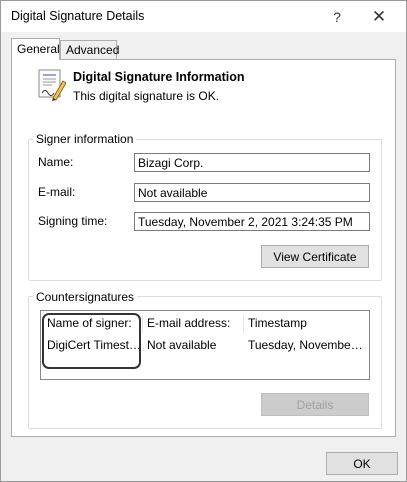  Describe the element at coordinates (85, 297) in the screenshot. I see `countersignatures-legend: Countersignatures` at that location.